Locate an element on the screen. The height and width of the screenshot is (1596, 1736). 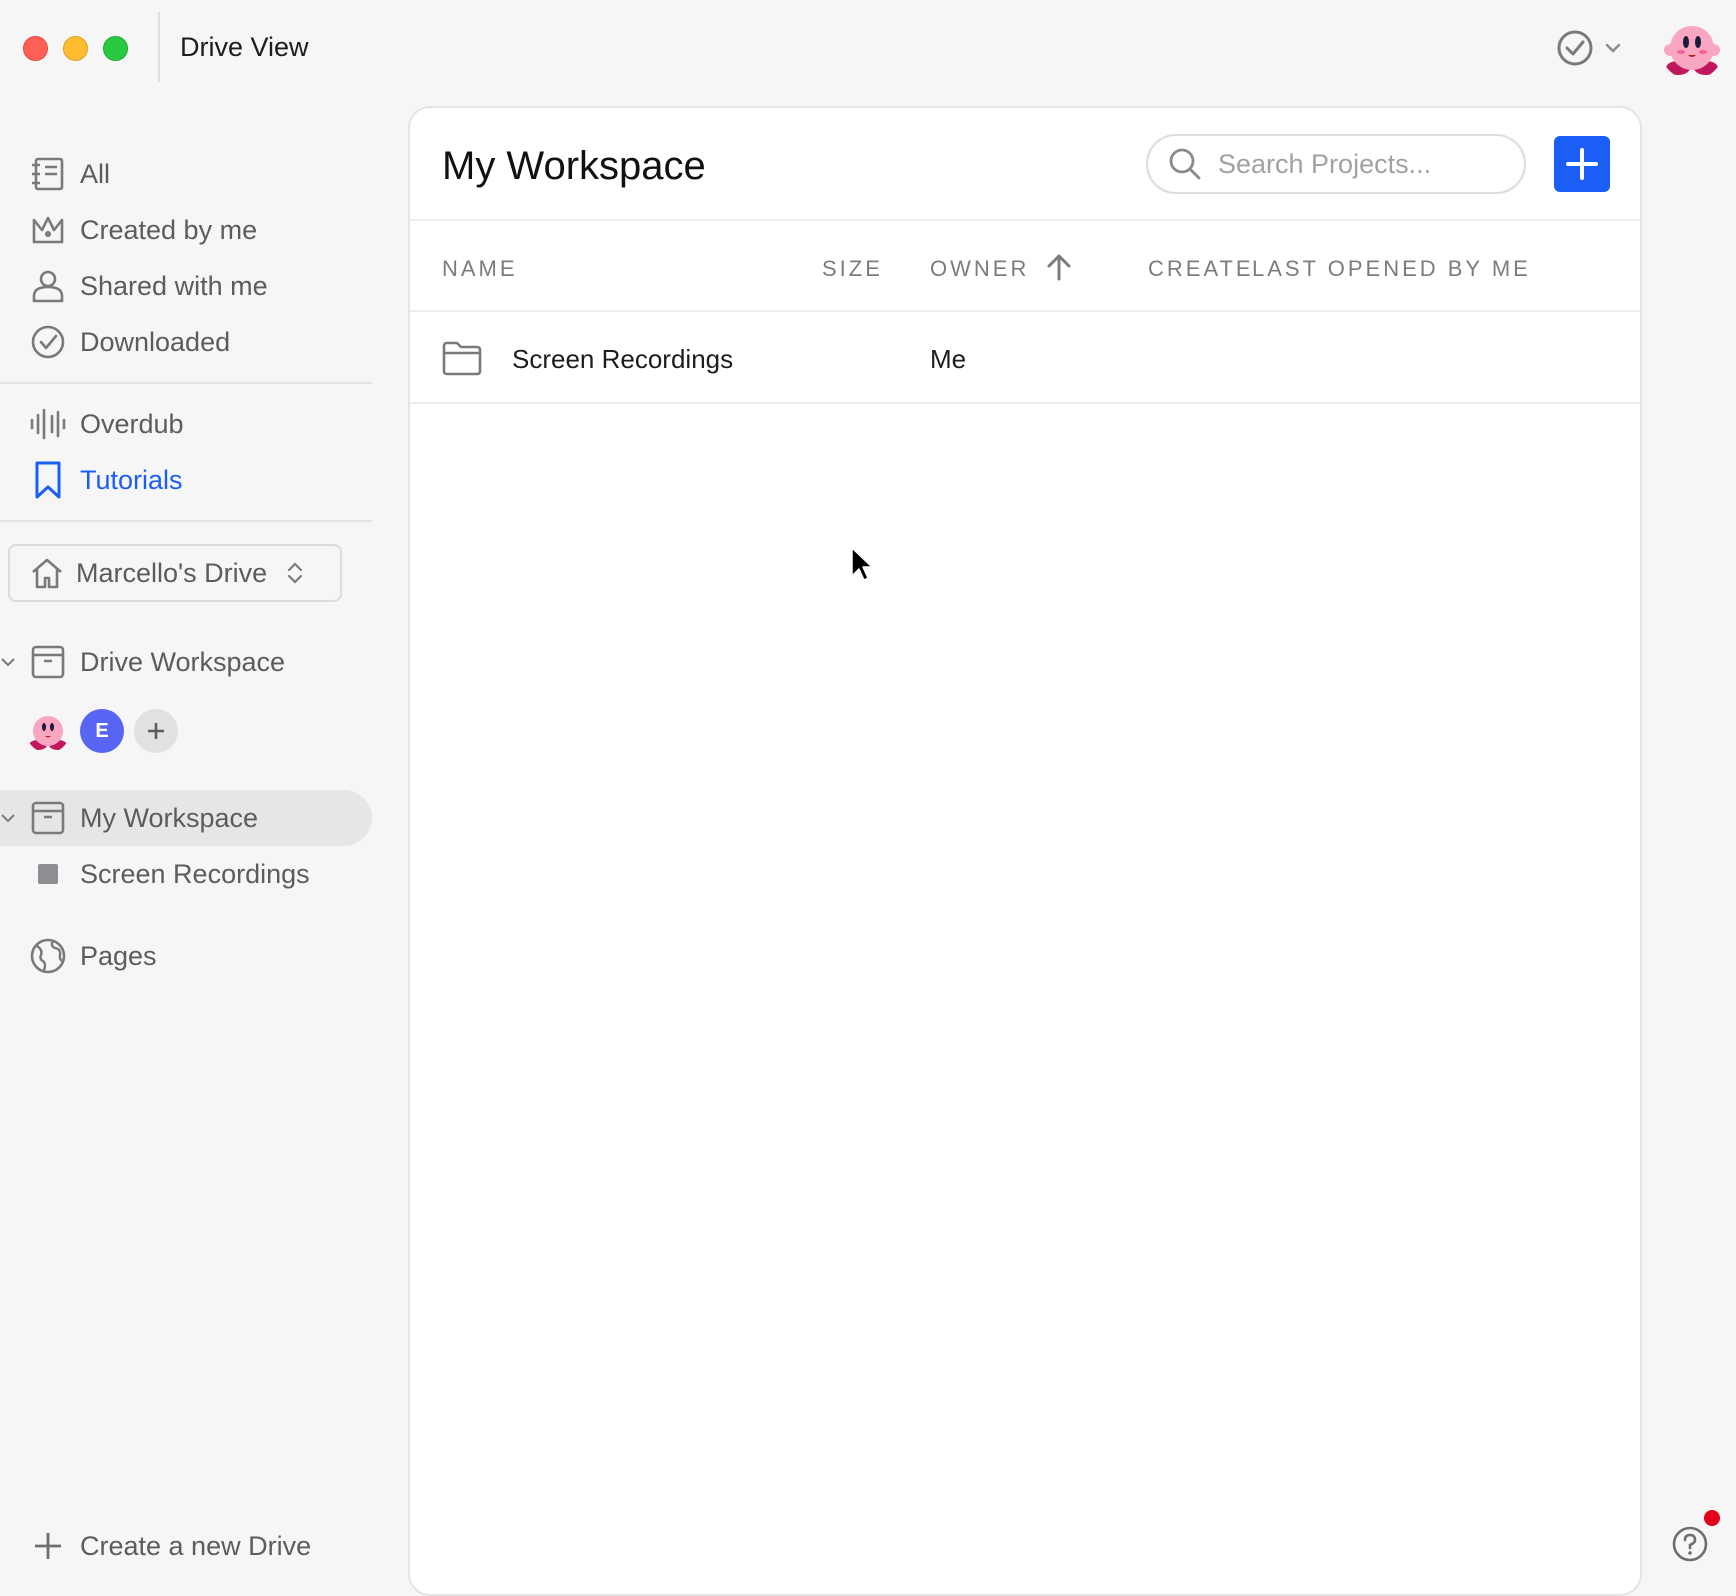
search-icon is located at coordinates (1185, 164).